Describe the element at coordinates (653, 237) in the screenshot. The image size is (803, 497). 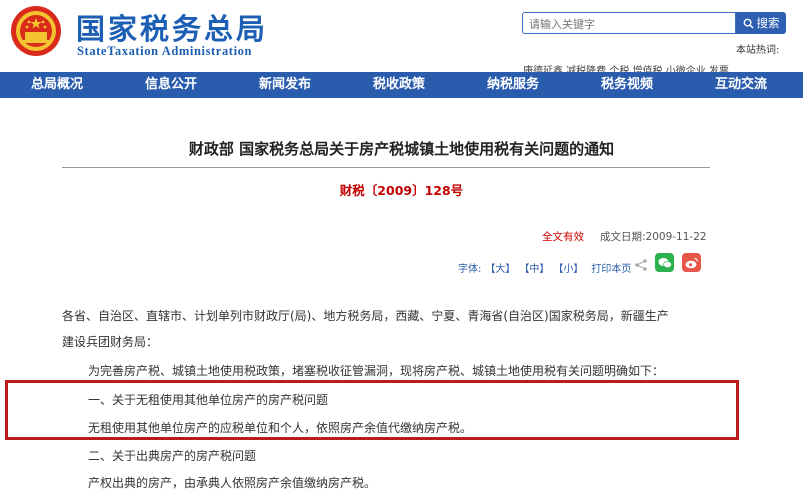
I see `issue-date: 成文日期:2009-11-22` at that location.